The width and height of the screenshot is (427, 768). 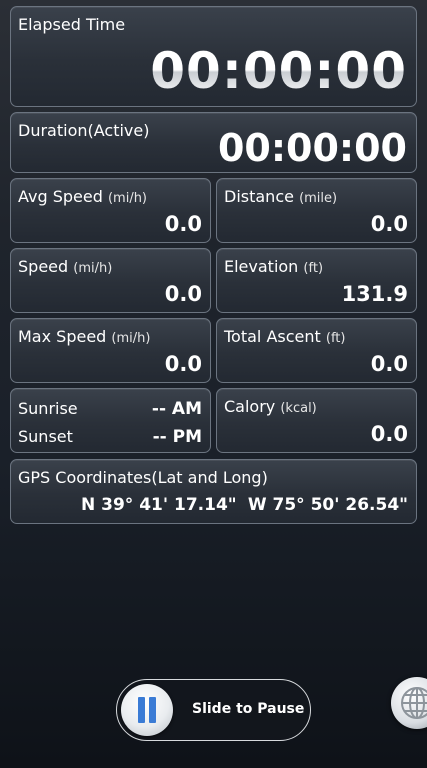 I want to click on elevation-label: Elevation (ft), so click(x=273, y=266).